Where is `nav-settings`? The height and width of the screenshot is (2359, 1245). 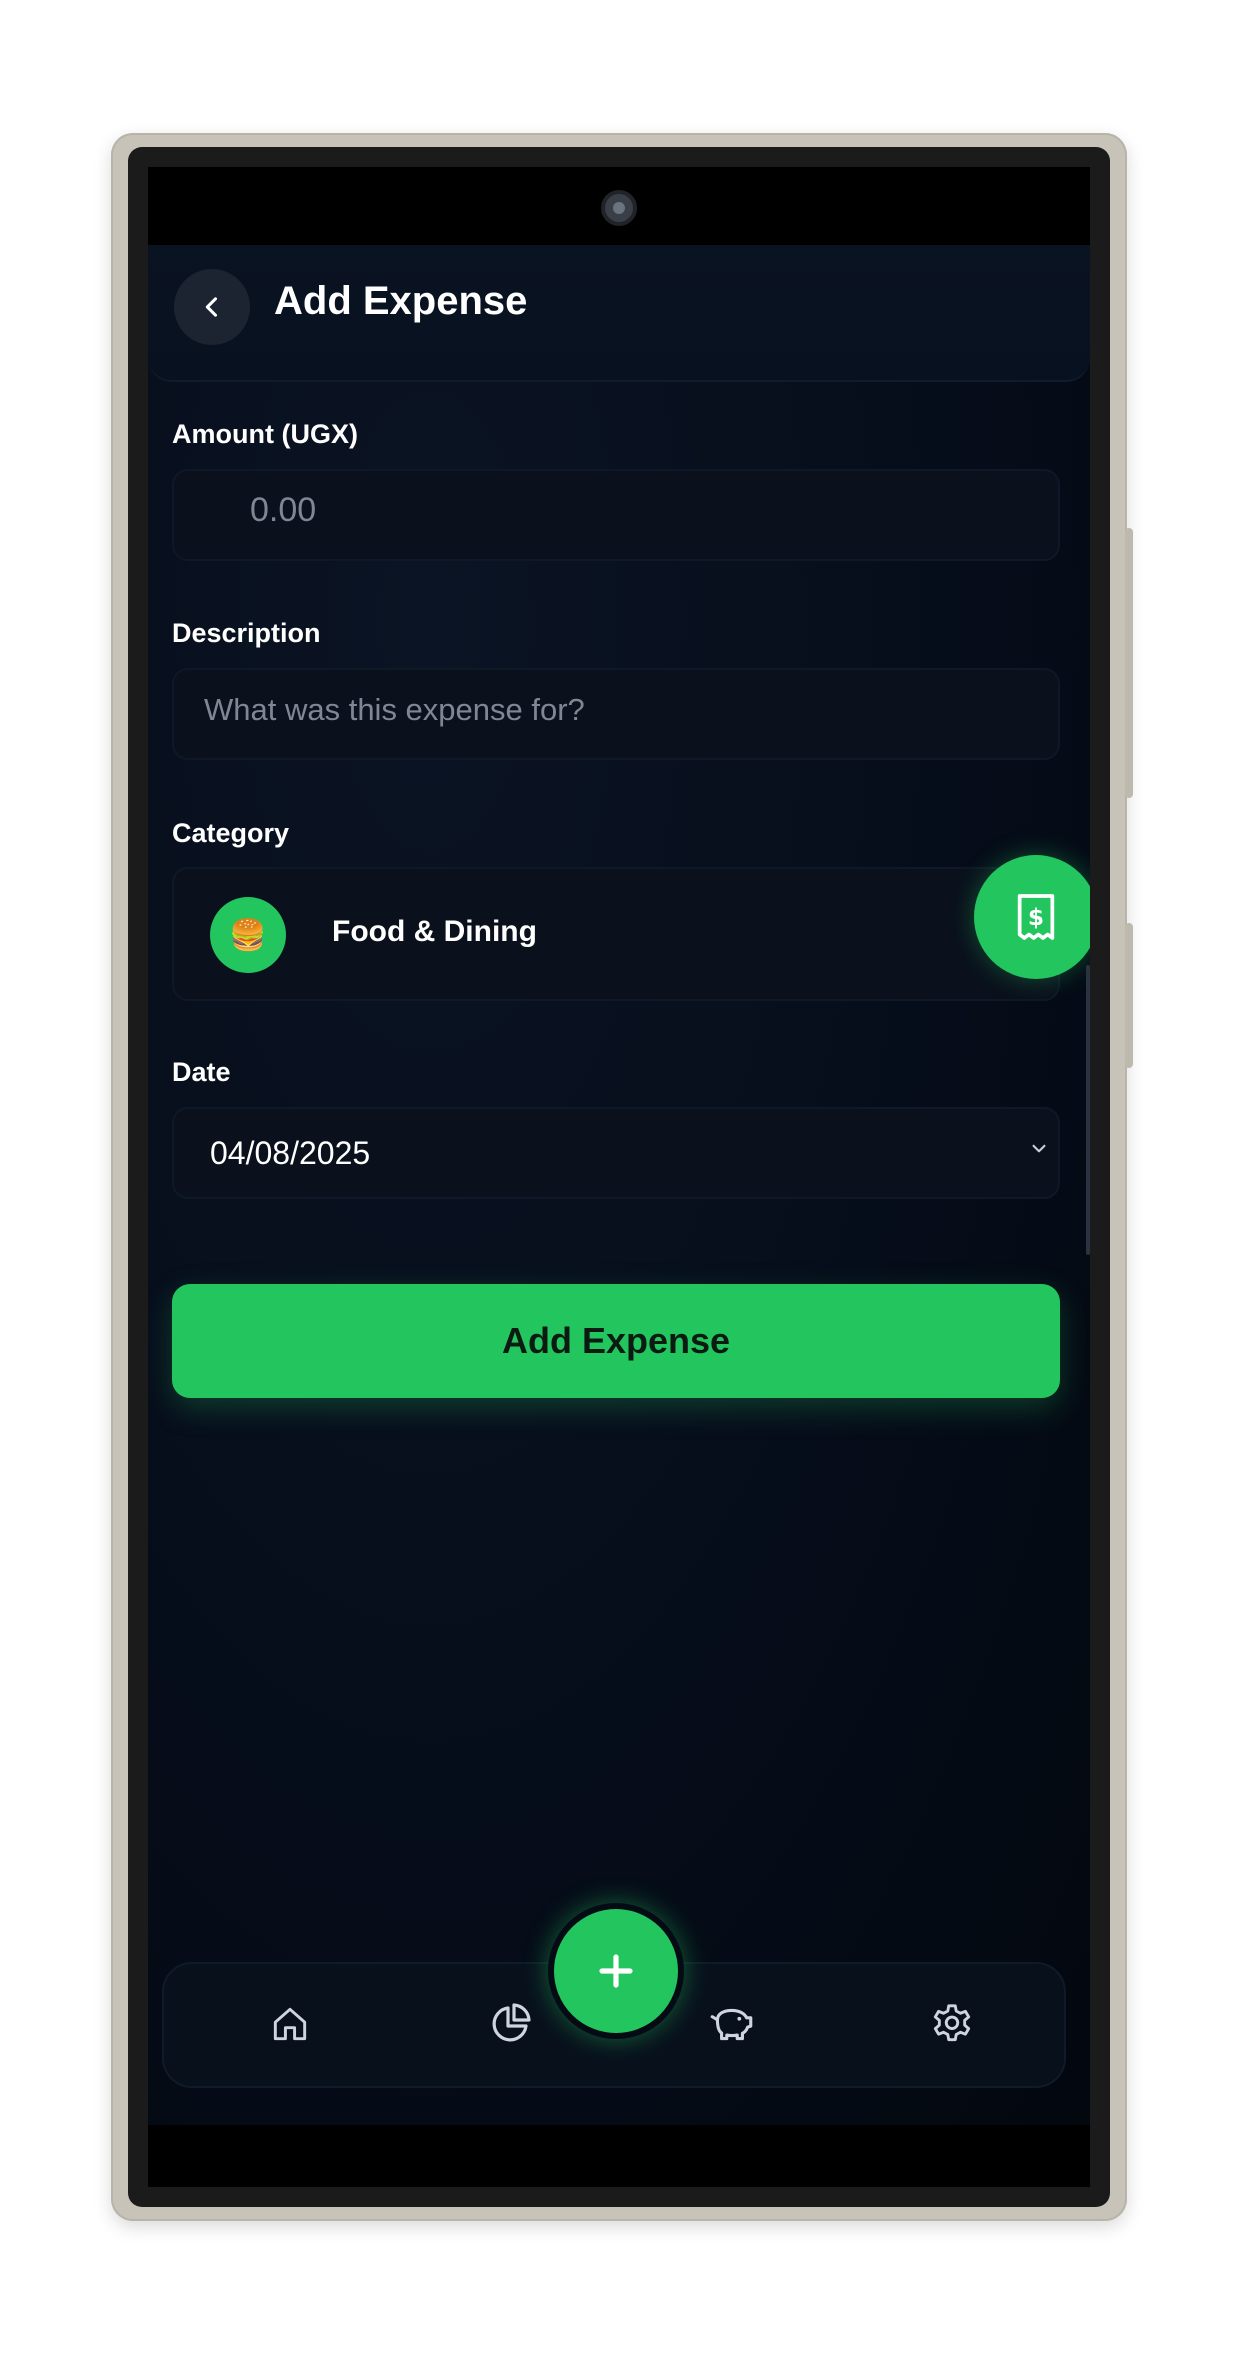 nav-settings is located at coordinates (952, 2024).